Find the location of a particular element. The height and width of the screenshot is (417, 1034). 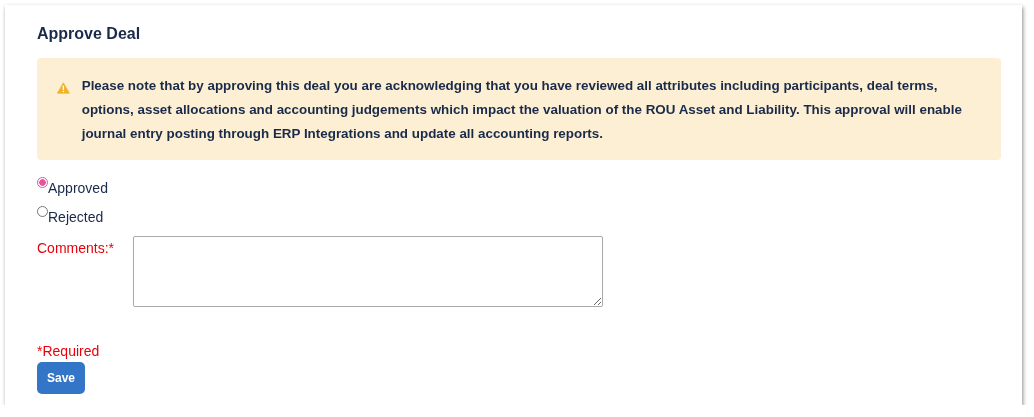

warning-message: Please note that by approving this deal you are acknowledging that you have reviewed all attributes including participants, deal terms, options, asset allocations and accounting judgements which impact the valuation of the ROU Asset and Liability. This approval will enable journal entry posting through ERP Integrations and update all accounting reports. is located at coordinates (522, 110).